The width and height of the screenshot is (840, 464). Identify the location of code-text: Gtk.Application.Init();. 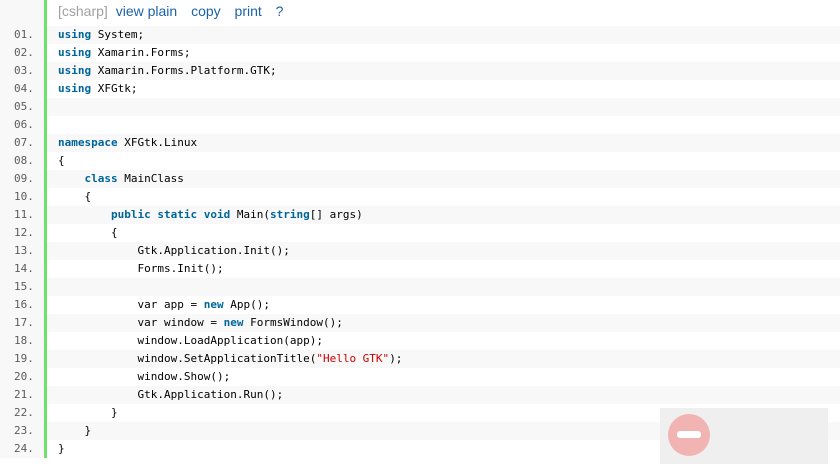
(443, 251).